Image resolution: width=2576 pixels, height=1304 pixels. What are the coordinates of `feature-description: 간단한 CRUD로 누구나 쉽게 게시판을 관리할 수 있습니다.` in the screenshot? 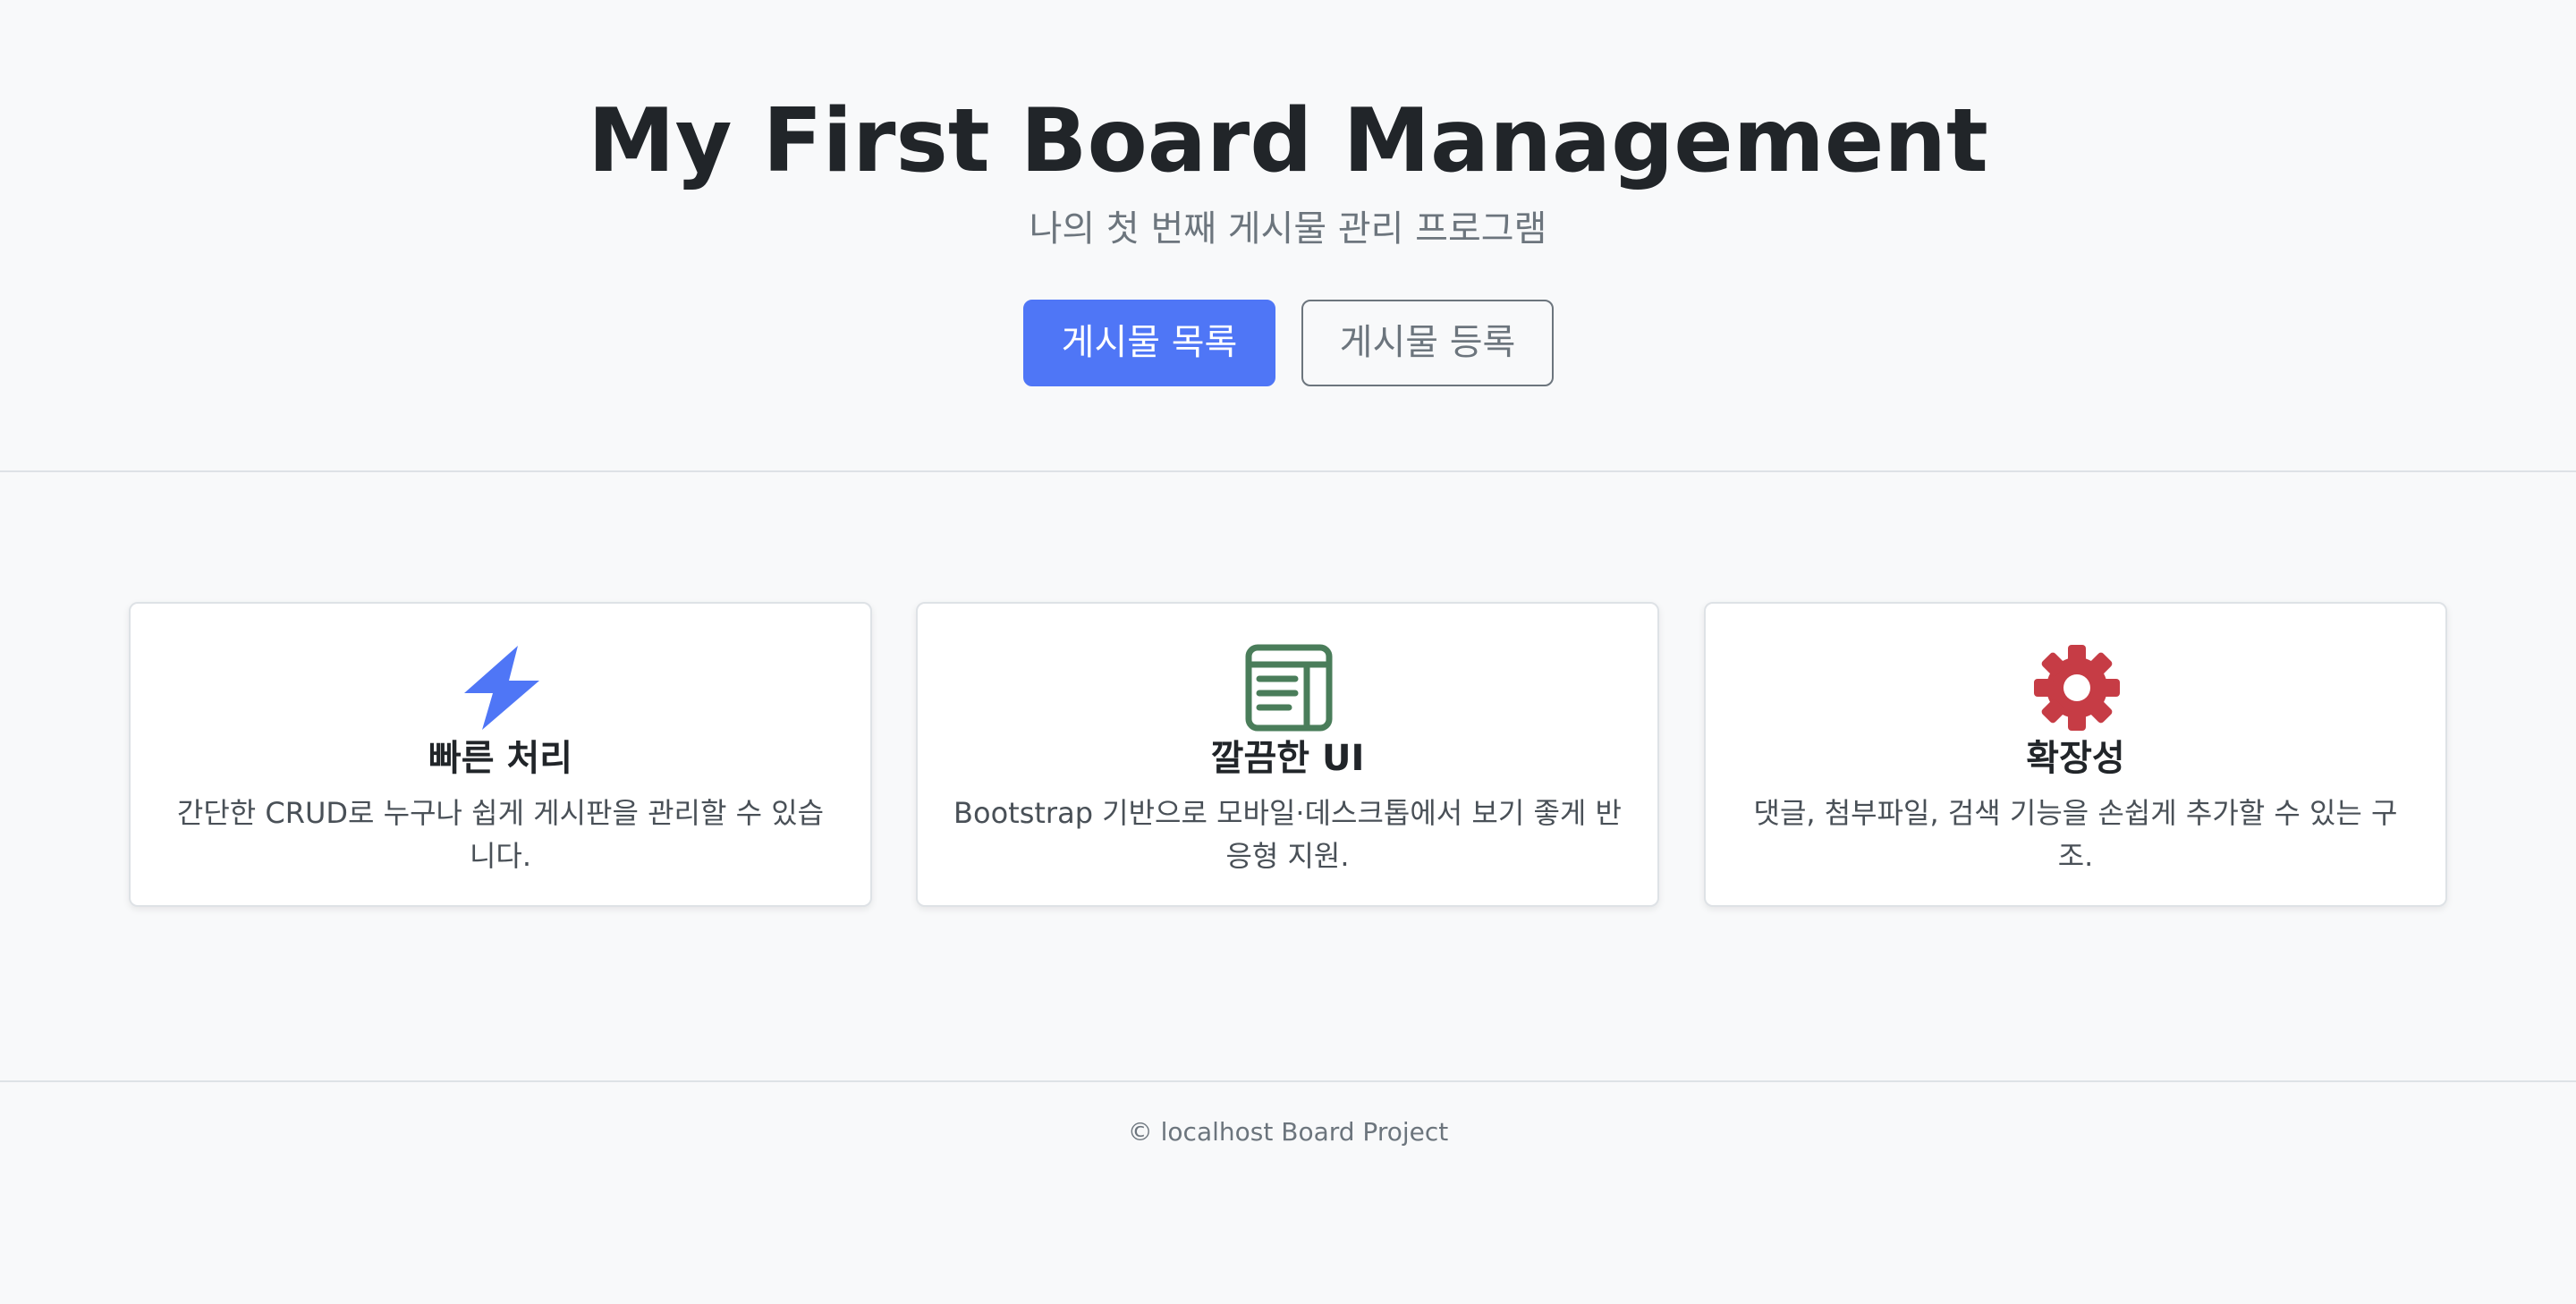 It's located at (500, 835).